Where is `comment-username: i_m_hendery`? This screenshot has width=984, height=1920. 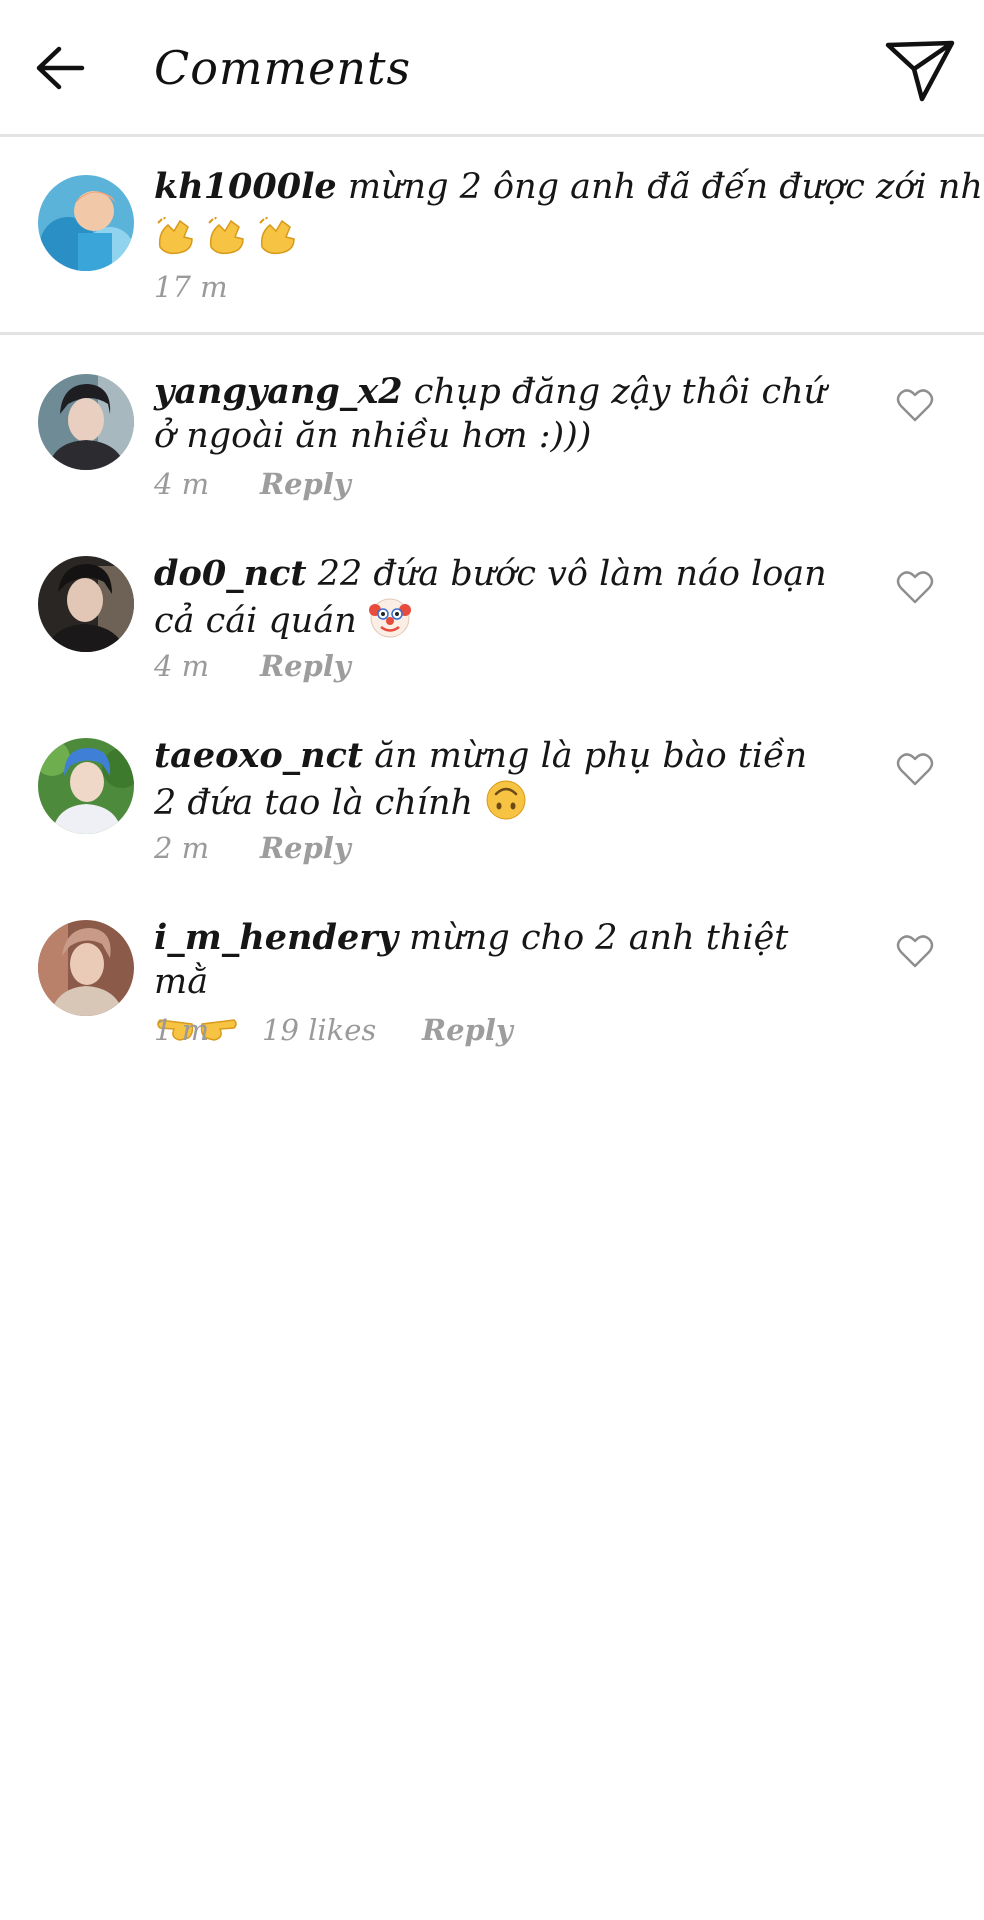 comment-username: i_m_hendery is located at coordinates (276, 937).